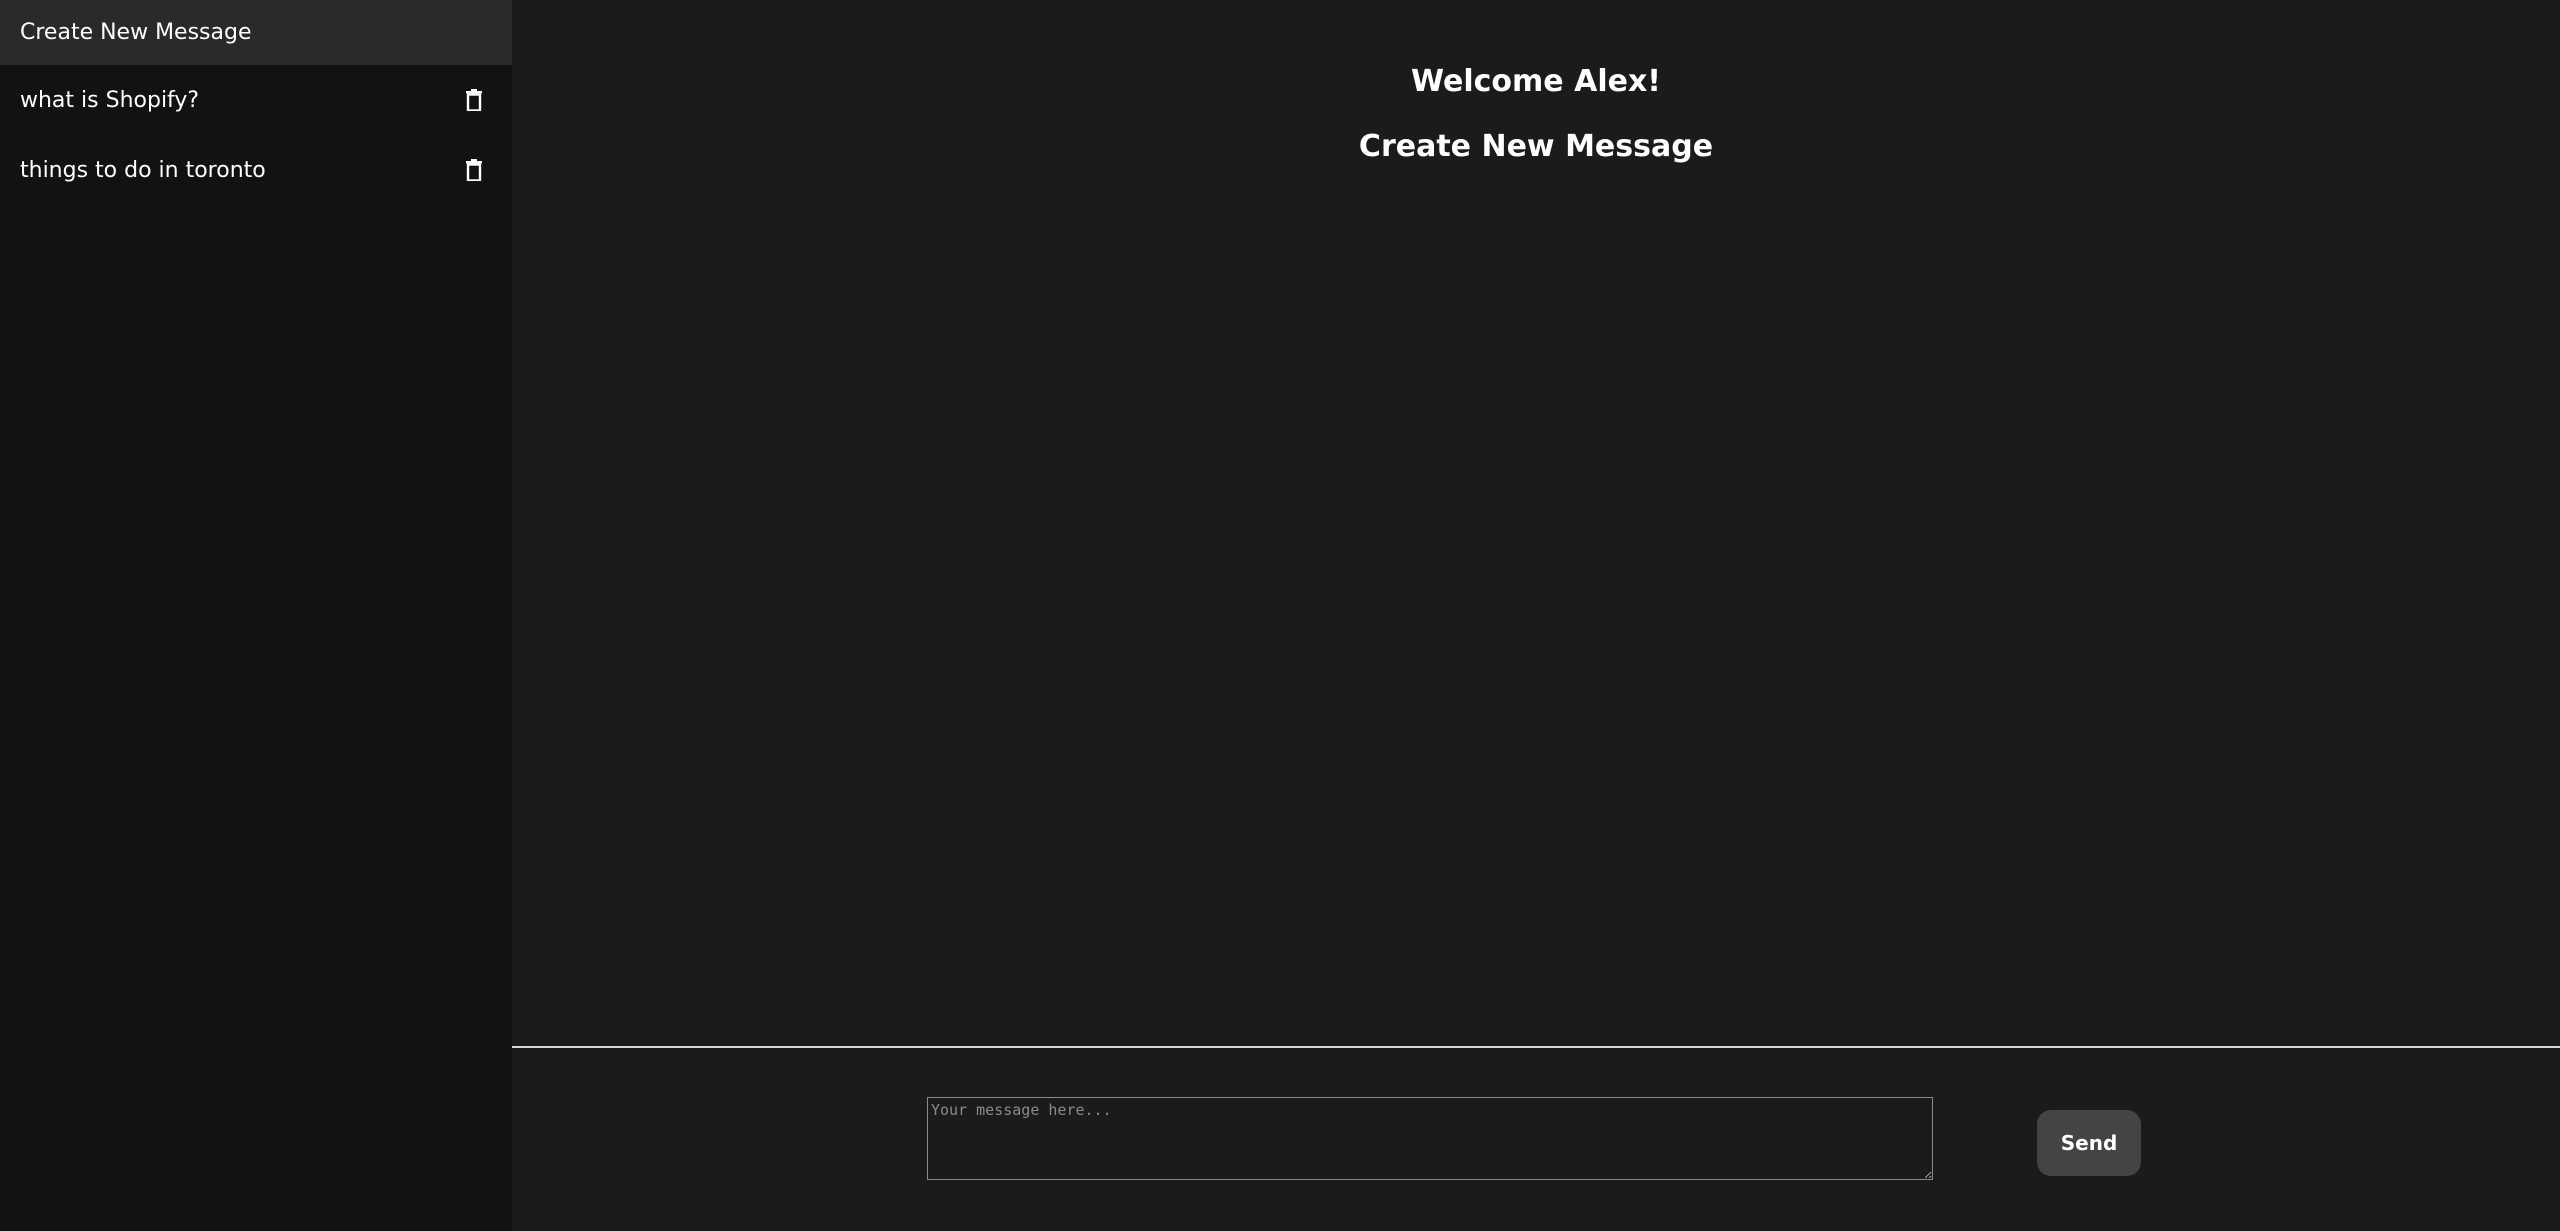 This screenshot has width=2560, height=1231. I want to click on send-button: Send, so click(2089, 1143).